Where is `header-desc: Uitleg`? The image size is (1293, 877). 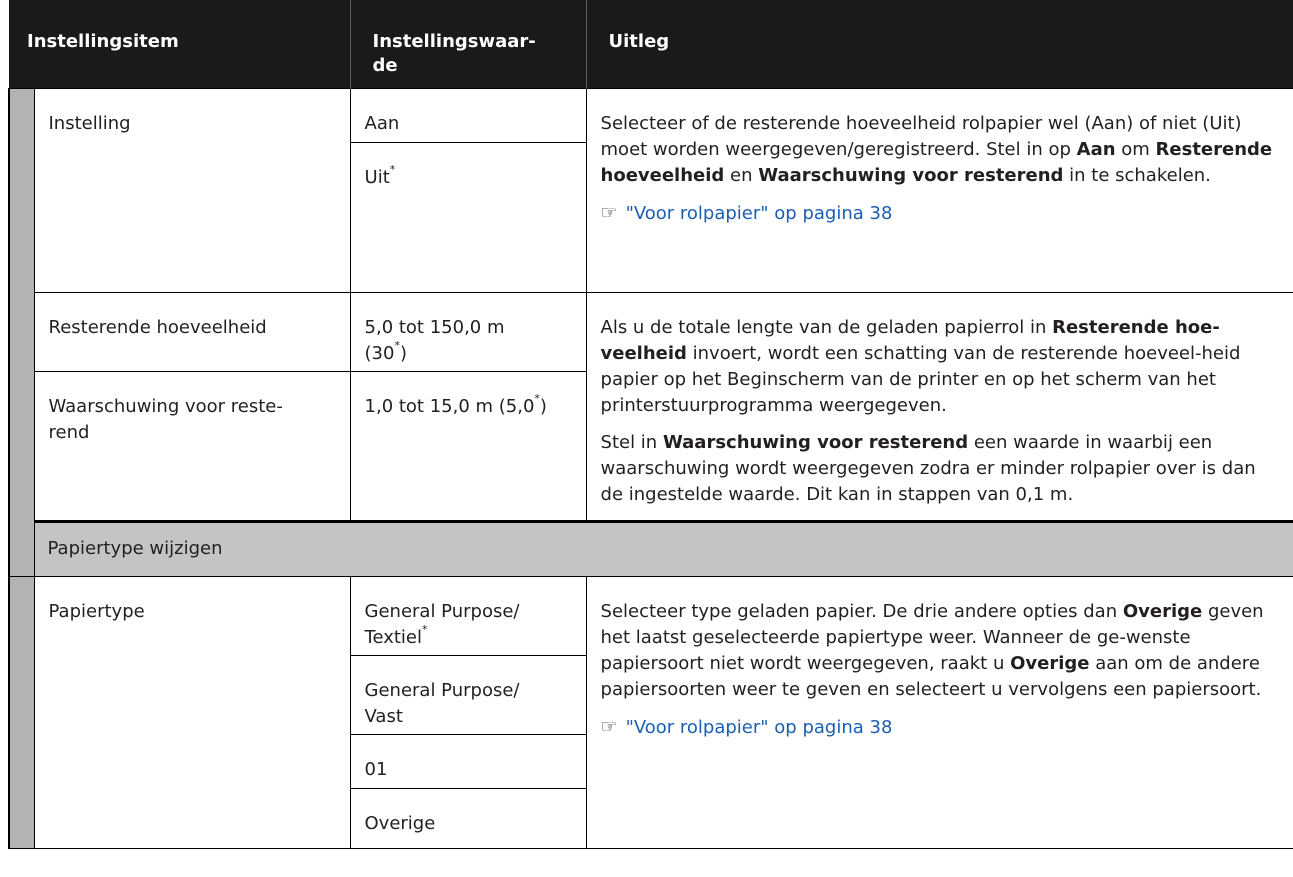 header-desc: Uitleg is located at coordinates (939, 44).